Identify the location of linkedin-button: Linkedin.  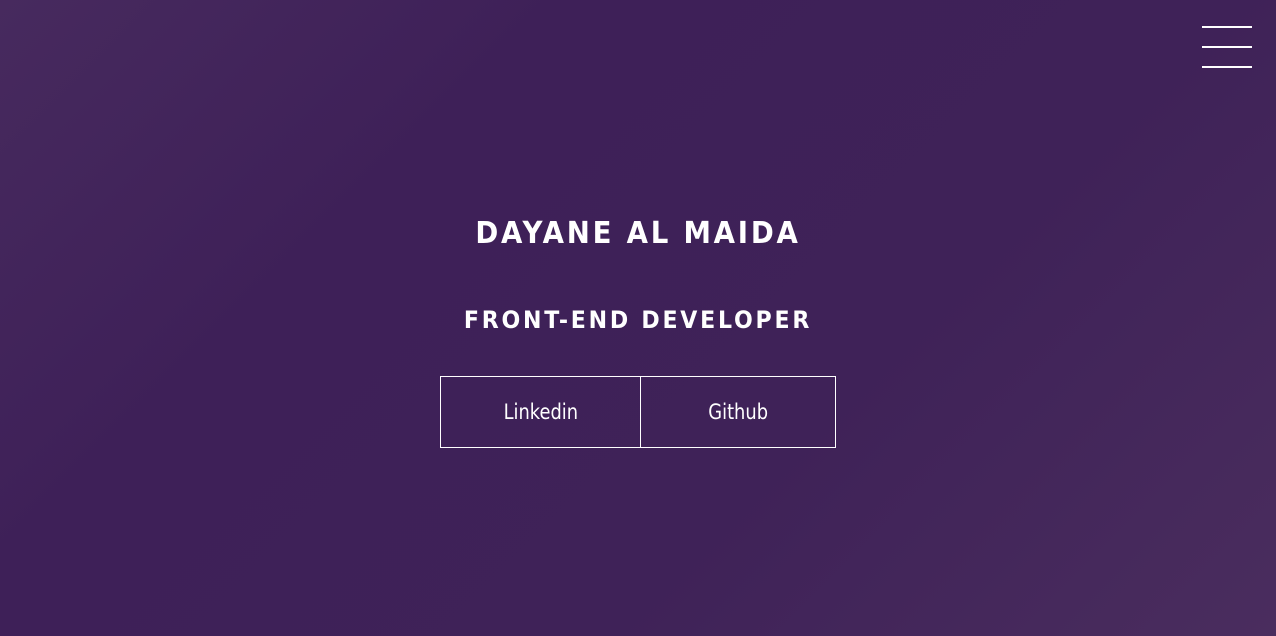
(540, 412).